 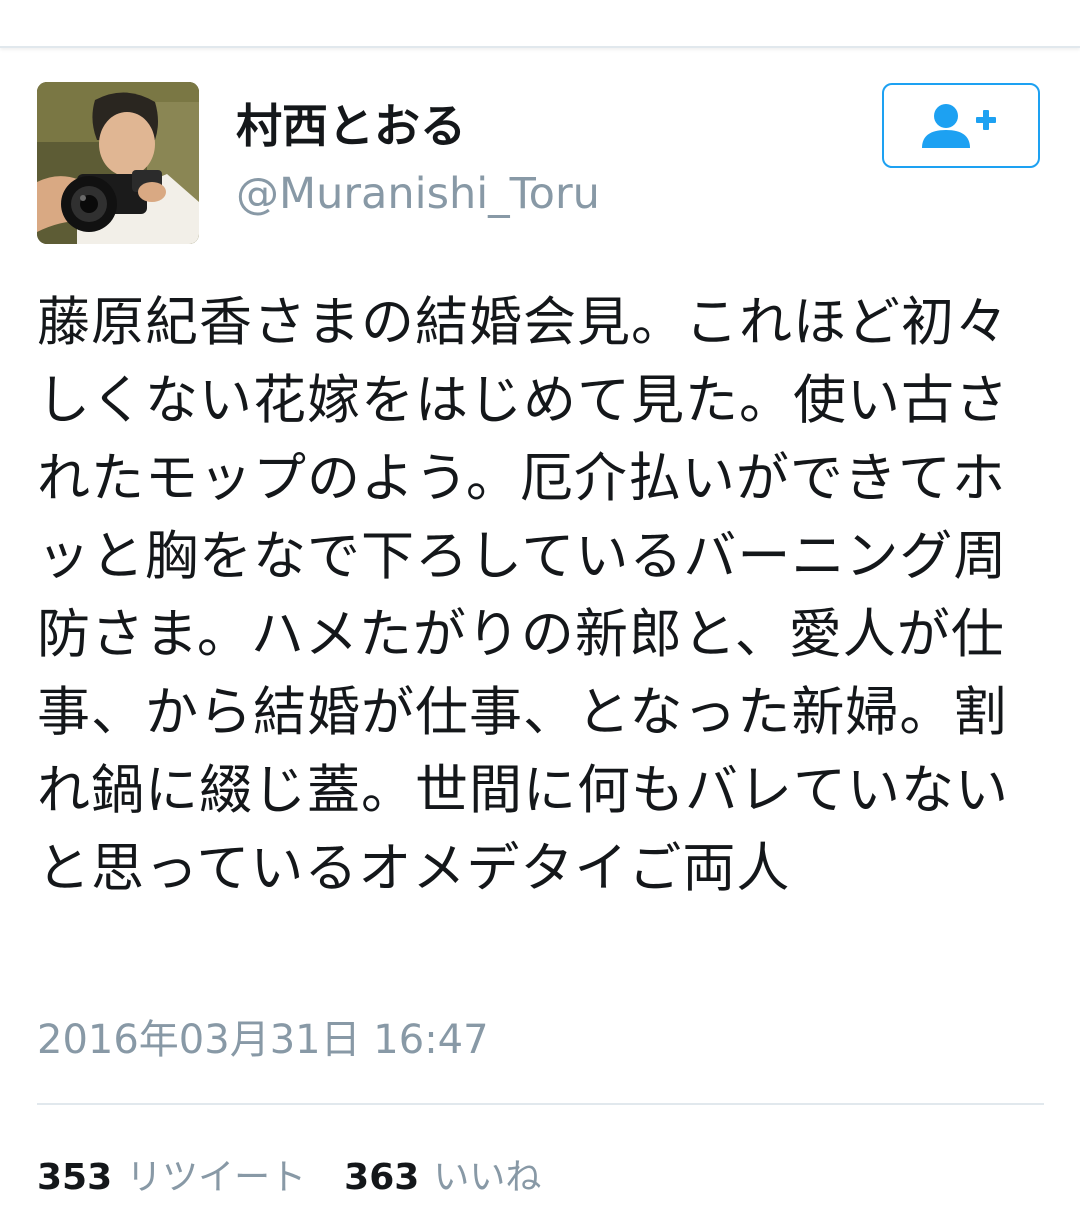 What do you see at coordinates (308, 1174) in the screenshot?
I see `tweet-stats: 353 リツイート 363 いいね` at bounding box center [308, 1174].